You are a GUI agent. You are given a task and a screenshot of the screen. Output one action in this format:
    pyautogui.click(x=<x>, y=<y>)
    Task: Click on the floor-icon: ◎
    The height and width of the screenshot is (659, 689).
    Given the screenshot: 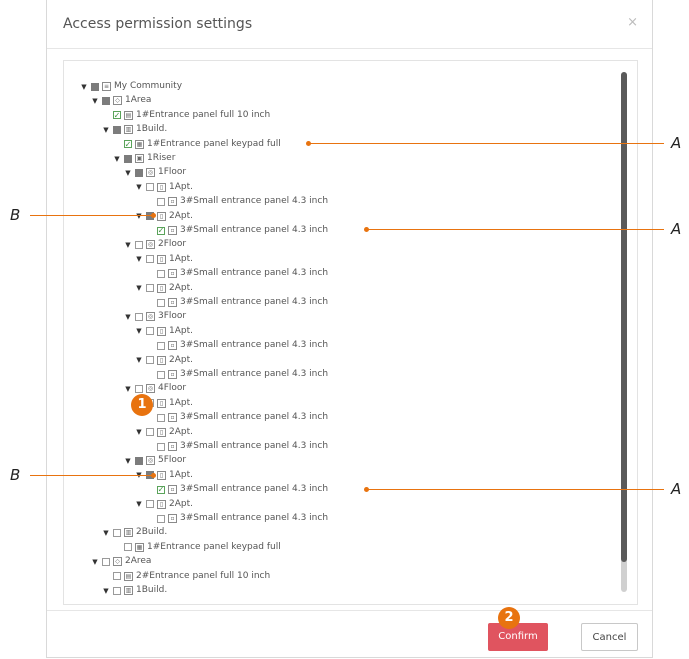 What is the action you would take?
    pyautogui.click(x=150, y=245)
    